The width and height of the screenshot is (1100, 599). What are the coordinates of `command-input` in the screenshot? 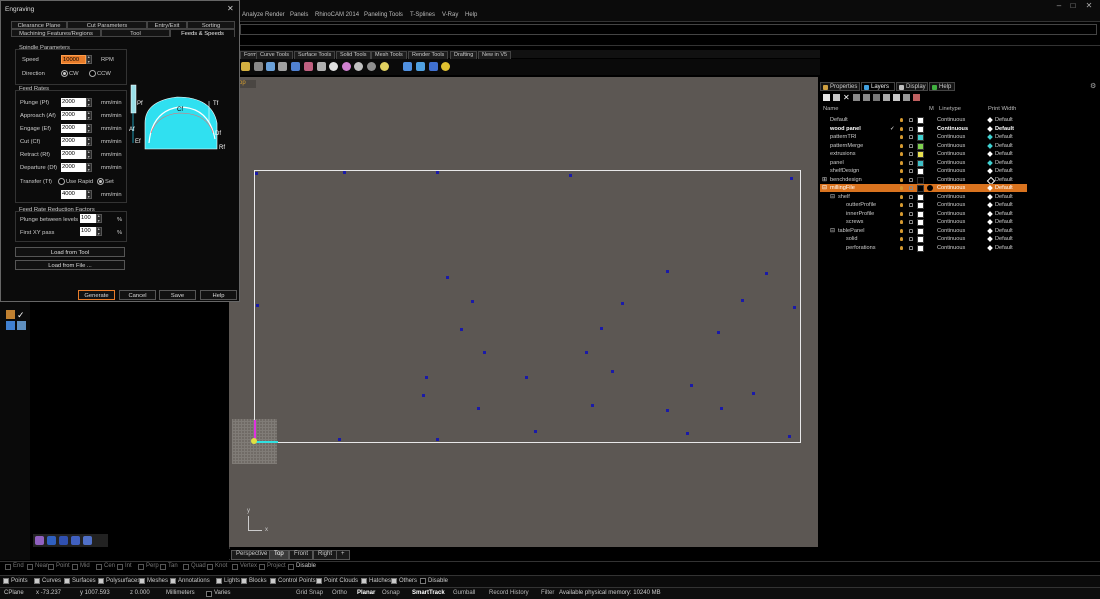 It's located at (670, 41).